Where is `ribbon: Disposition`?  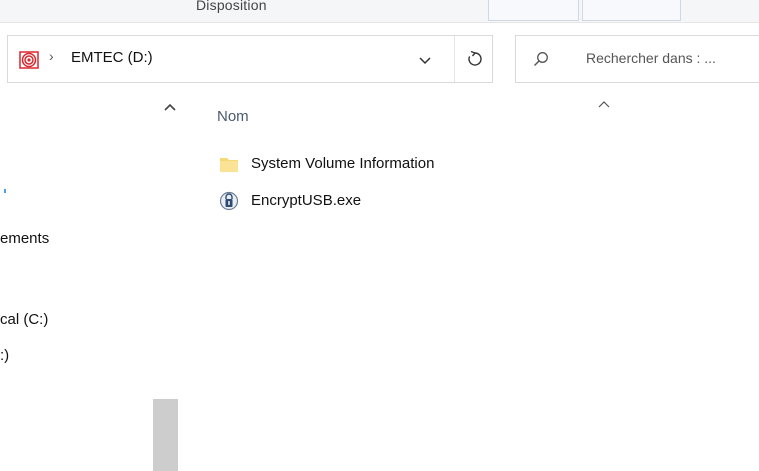
ribbon: Disposition is located at coordinates (379, 11).